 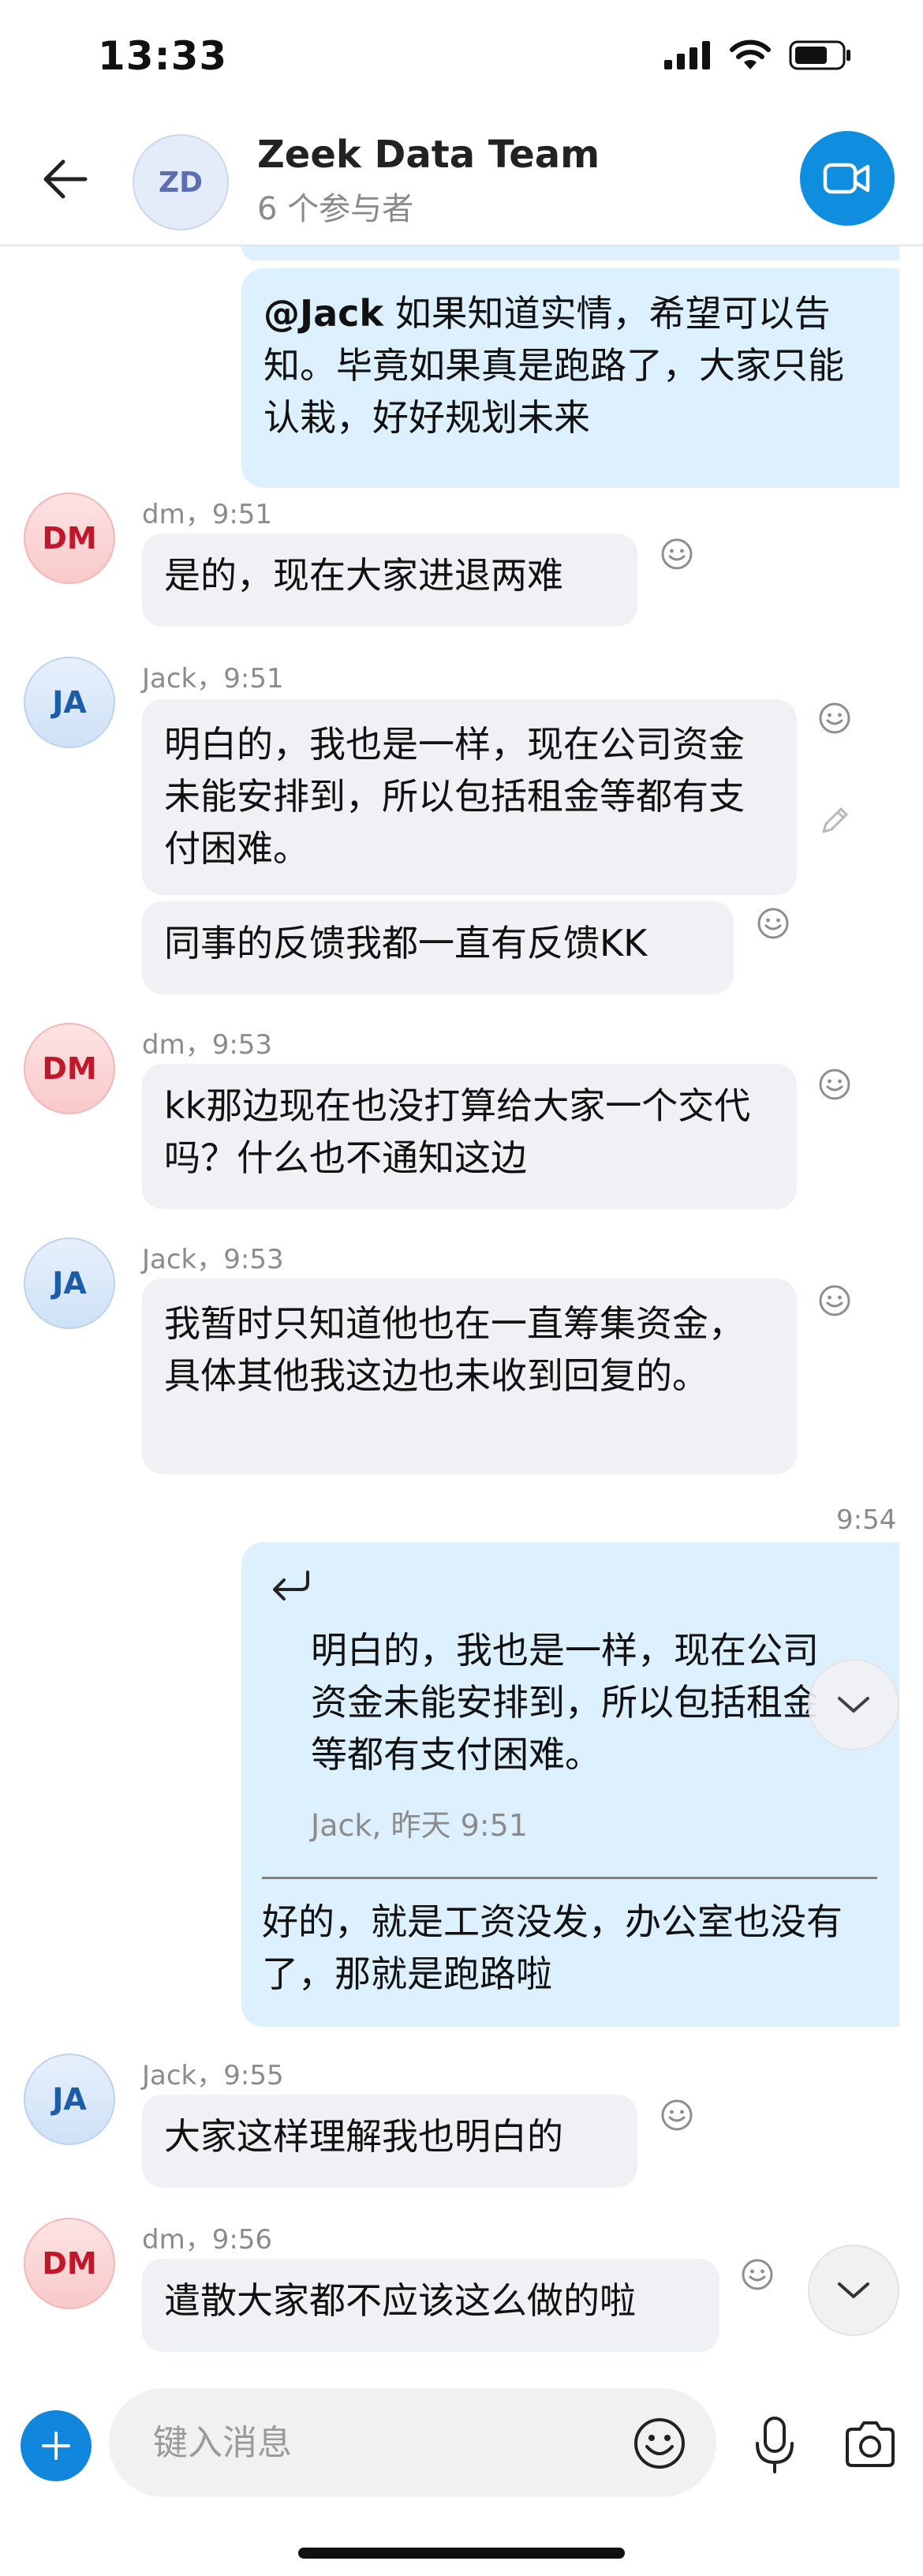 I want to click on scroll-to-bottom-button, so click(x=854, y=2290).